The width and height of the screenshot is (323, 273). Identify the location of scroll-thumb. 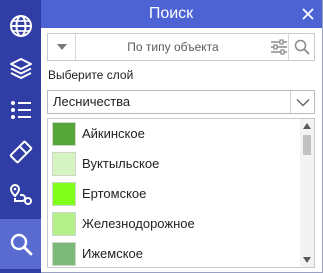
(307, 145).